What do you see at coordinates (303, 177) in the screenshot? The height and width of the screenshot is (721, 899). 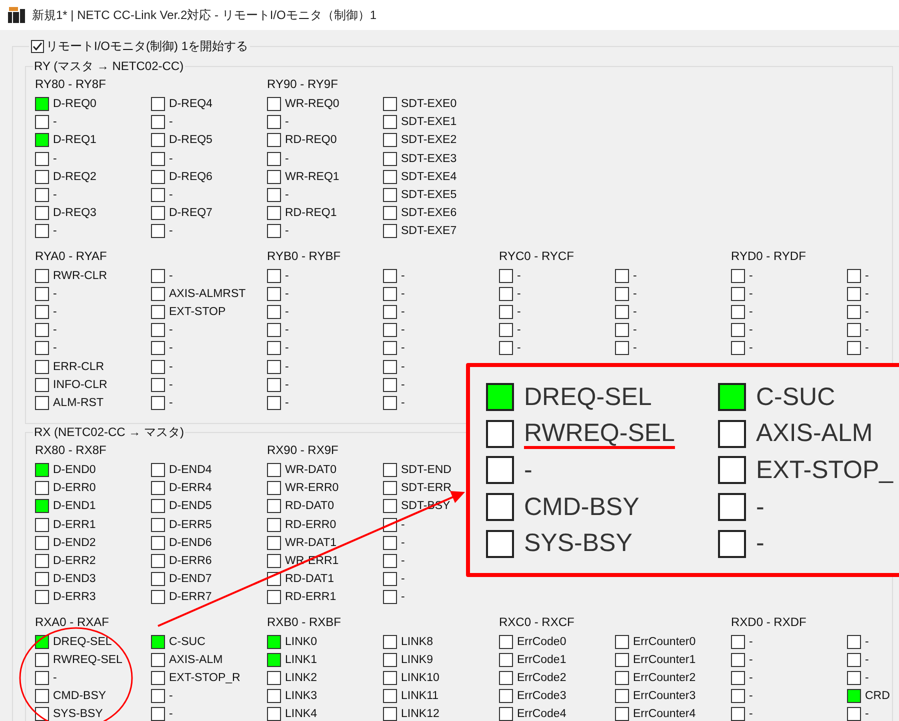 I see `signal-checkbox: WR-REQ1` at bounding box center [303, 177].